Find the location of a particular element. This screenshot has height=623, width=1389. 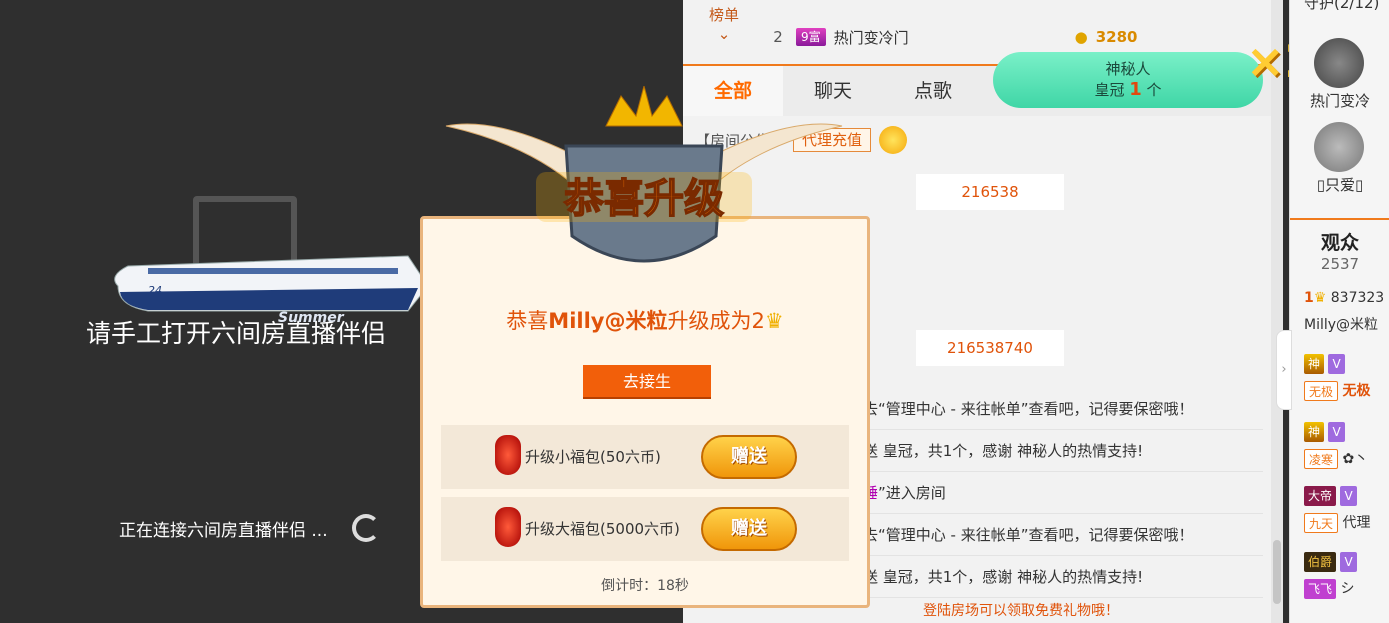

tab-song-request: 点歌 is located at coordinates (933, 91).